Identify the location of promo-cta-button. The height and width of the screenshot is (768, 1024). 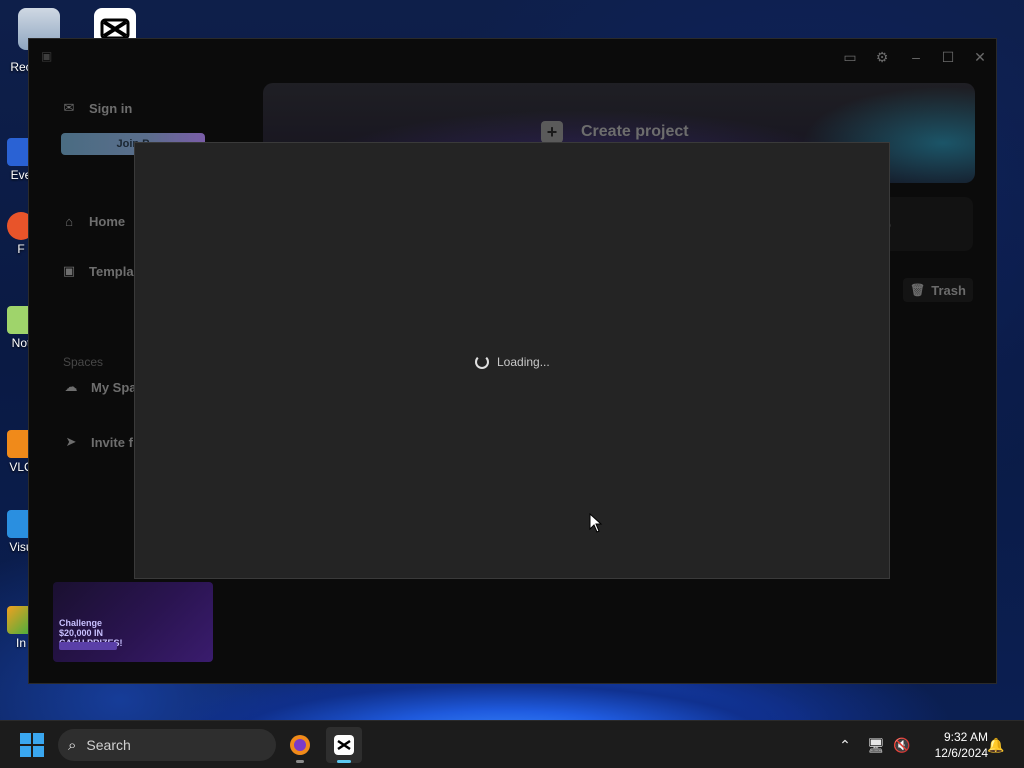
(88, 646).